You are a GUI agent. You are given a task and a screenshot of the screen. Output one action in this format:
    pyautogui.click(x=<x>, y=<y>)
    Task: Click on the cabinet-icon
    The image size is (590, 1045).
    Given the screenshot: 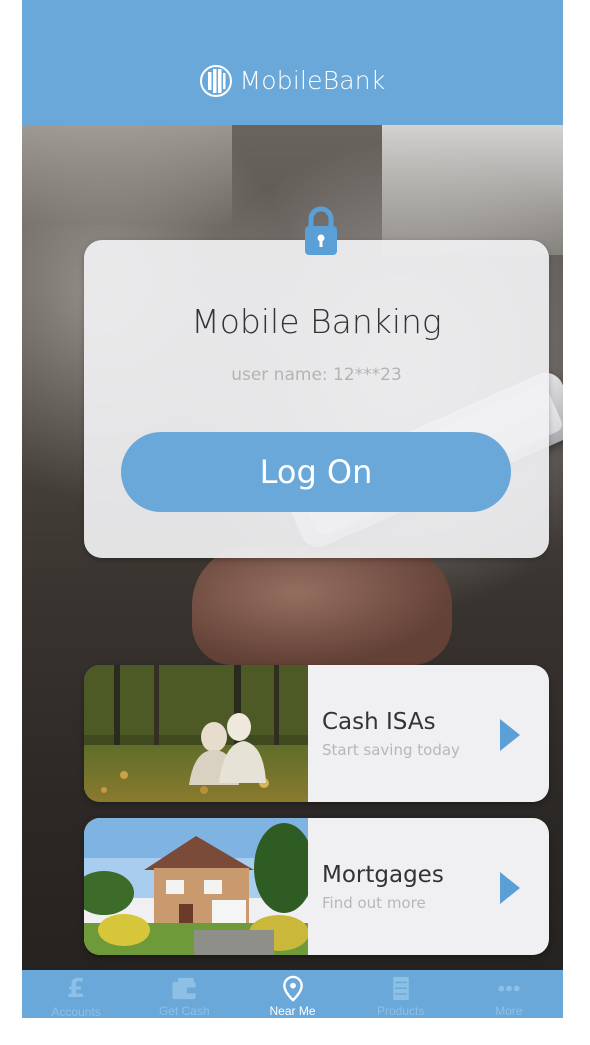 What is the action you would take?
    pyautogui.click(x=400, y=988)
    